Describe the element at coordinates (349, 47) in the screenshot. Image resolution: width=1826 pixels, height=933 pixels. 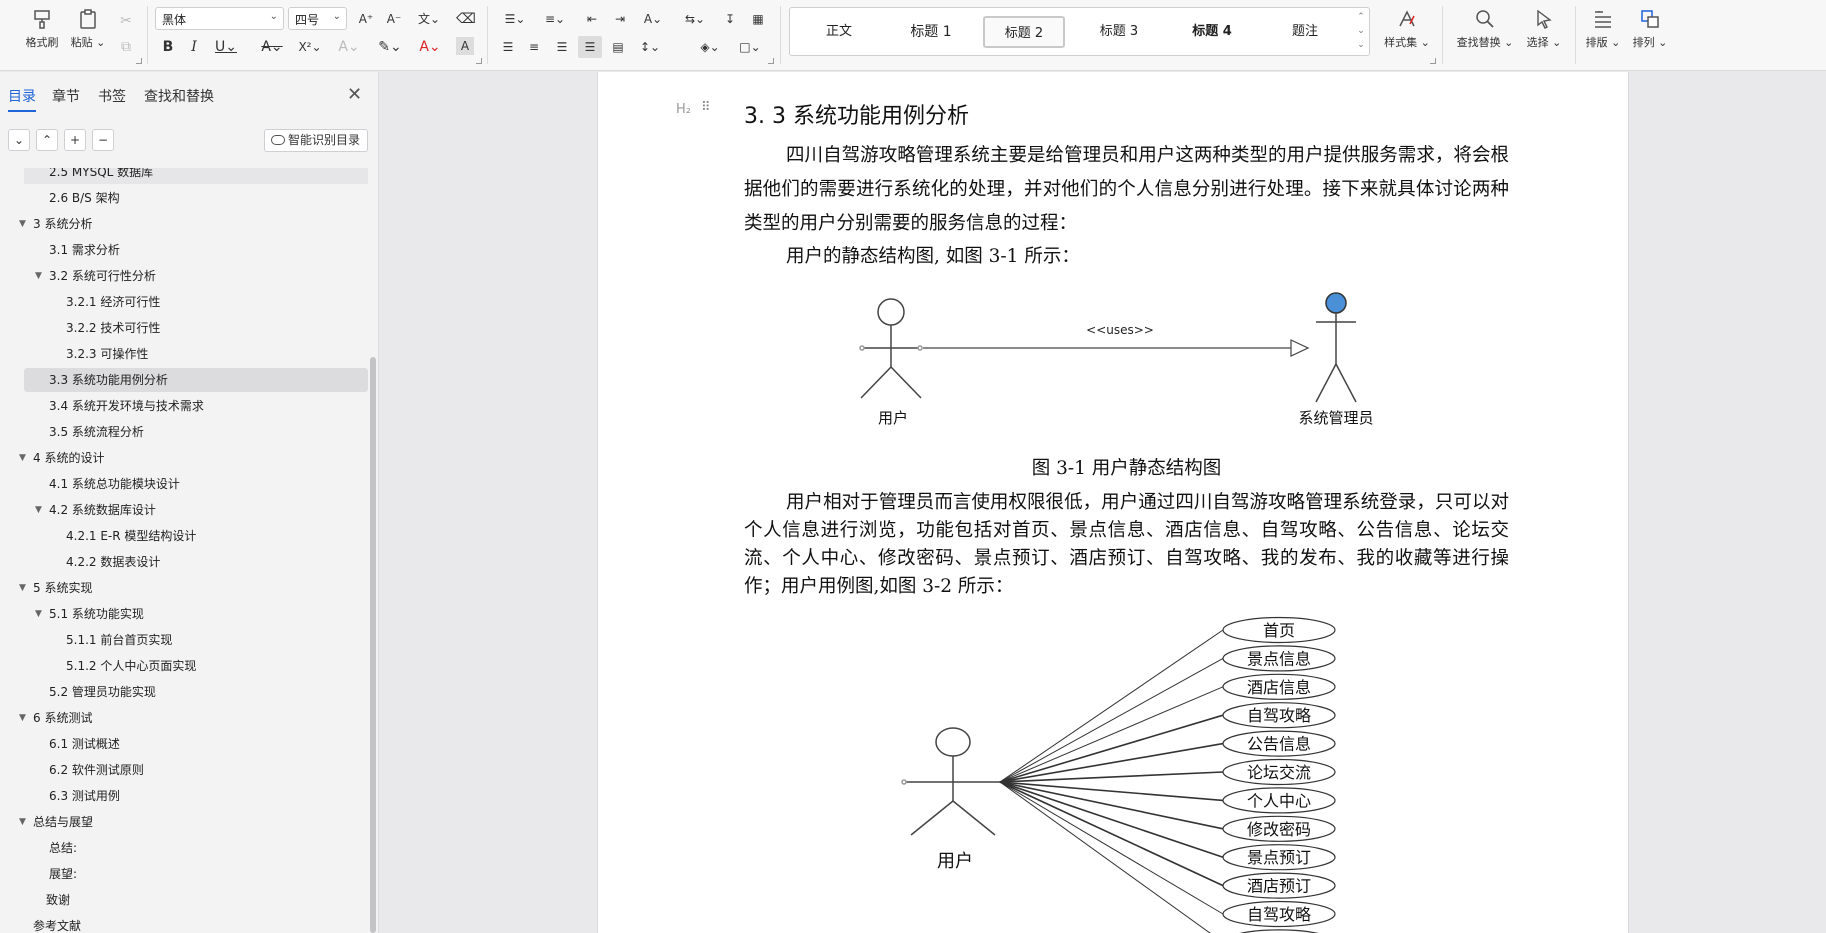
I see `text-effect-icon: A⌄` at that location.